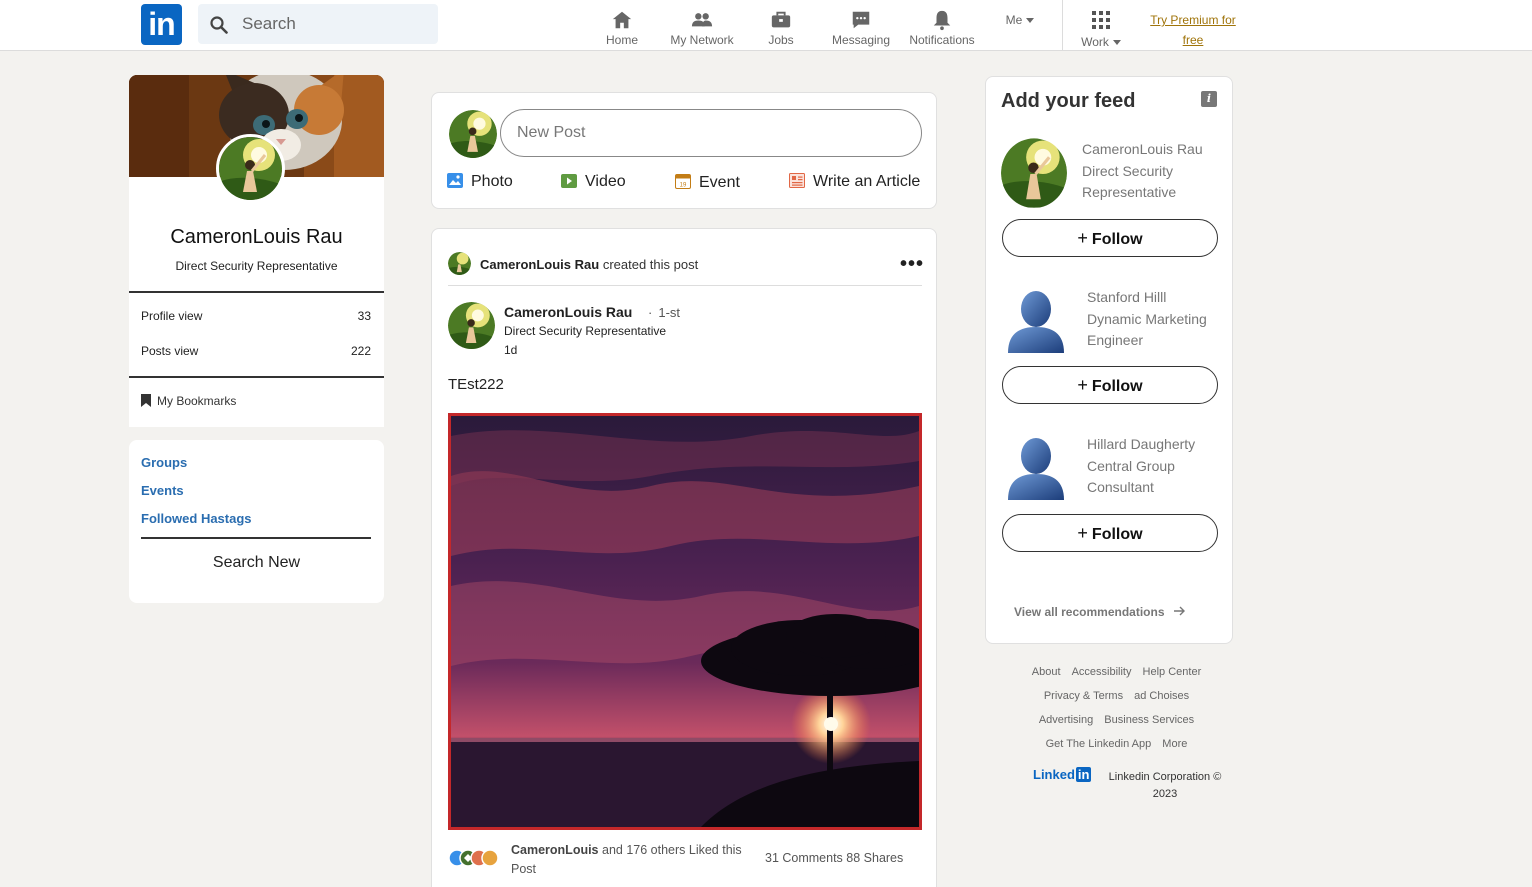  I want to click on nav-label: My Network, so click(702, 40).